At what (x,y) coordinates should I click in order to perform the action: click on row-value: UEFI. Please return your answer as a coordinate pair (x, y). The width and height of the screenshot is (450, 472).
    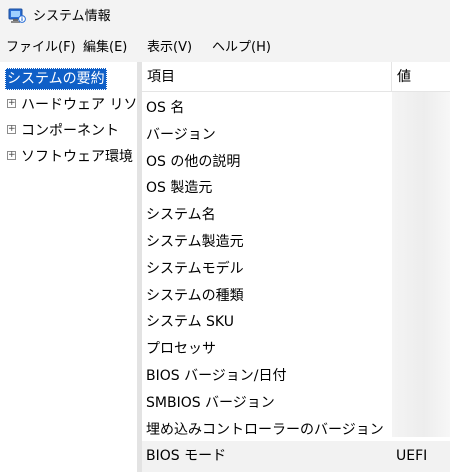
    Looking at the image, I should click on (412, 456).